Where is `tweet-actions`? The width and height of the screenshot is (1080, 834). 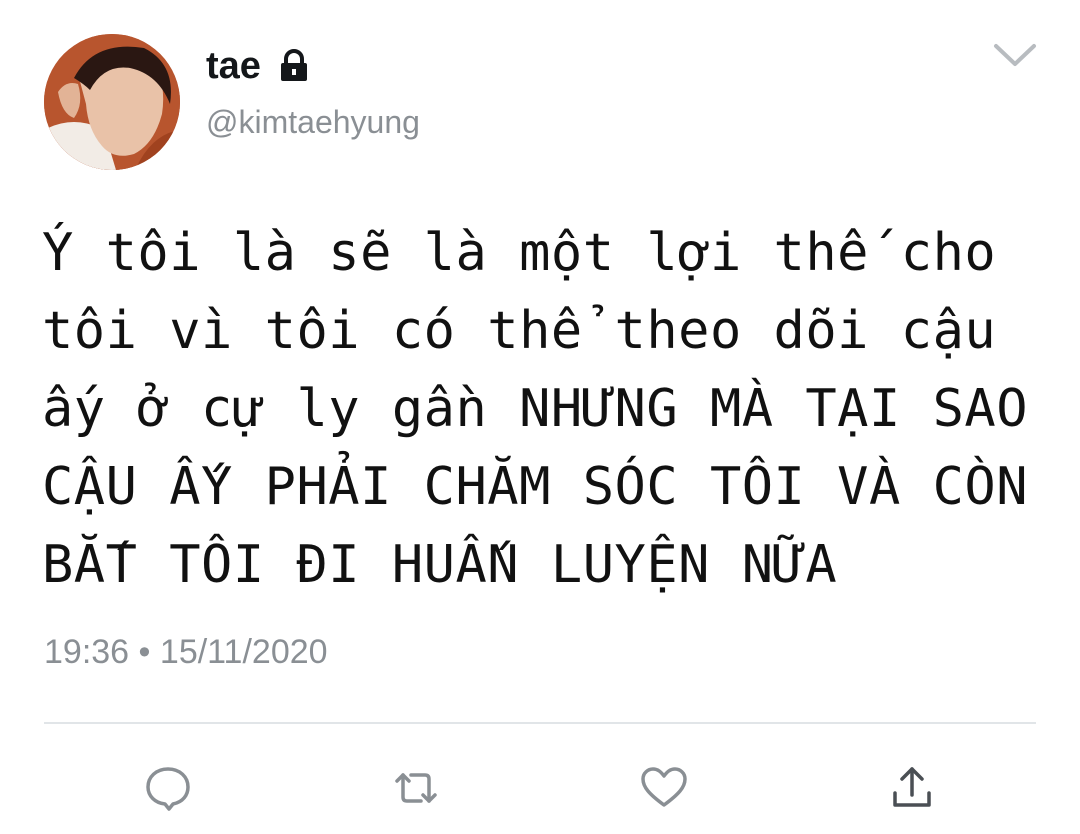
tweet-actions is located at coordinates (540, 788).